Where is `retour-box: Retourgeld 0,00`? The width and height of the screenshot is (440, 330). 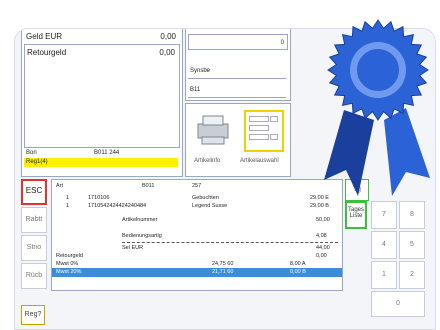 retour-box: Retourgeld 0,00 is located at coordinates (102, 96).